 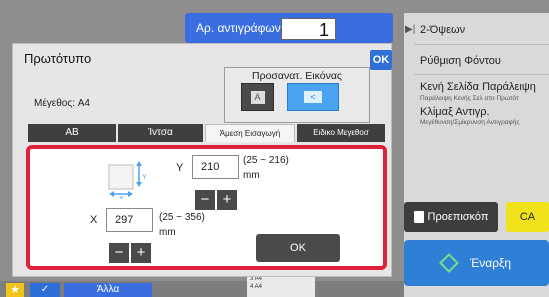 I want to click on orientation-label: Προσανατ. Εικόνας, so click(x=297, y=76).